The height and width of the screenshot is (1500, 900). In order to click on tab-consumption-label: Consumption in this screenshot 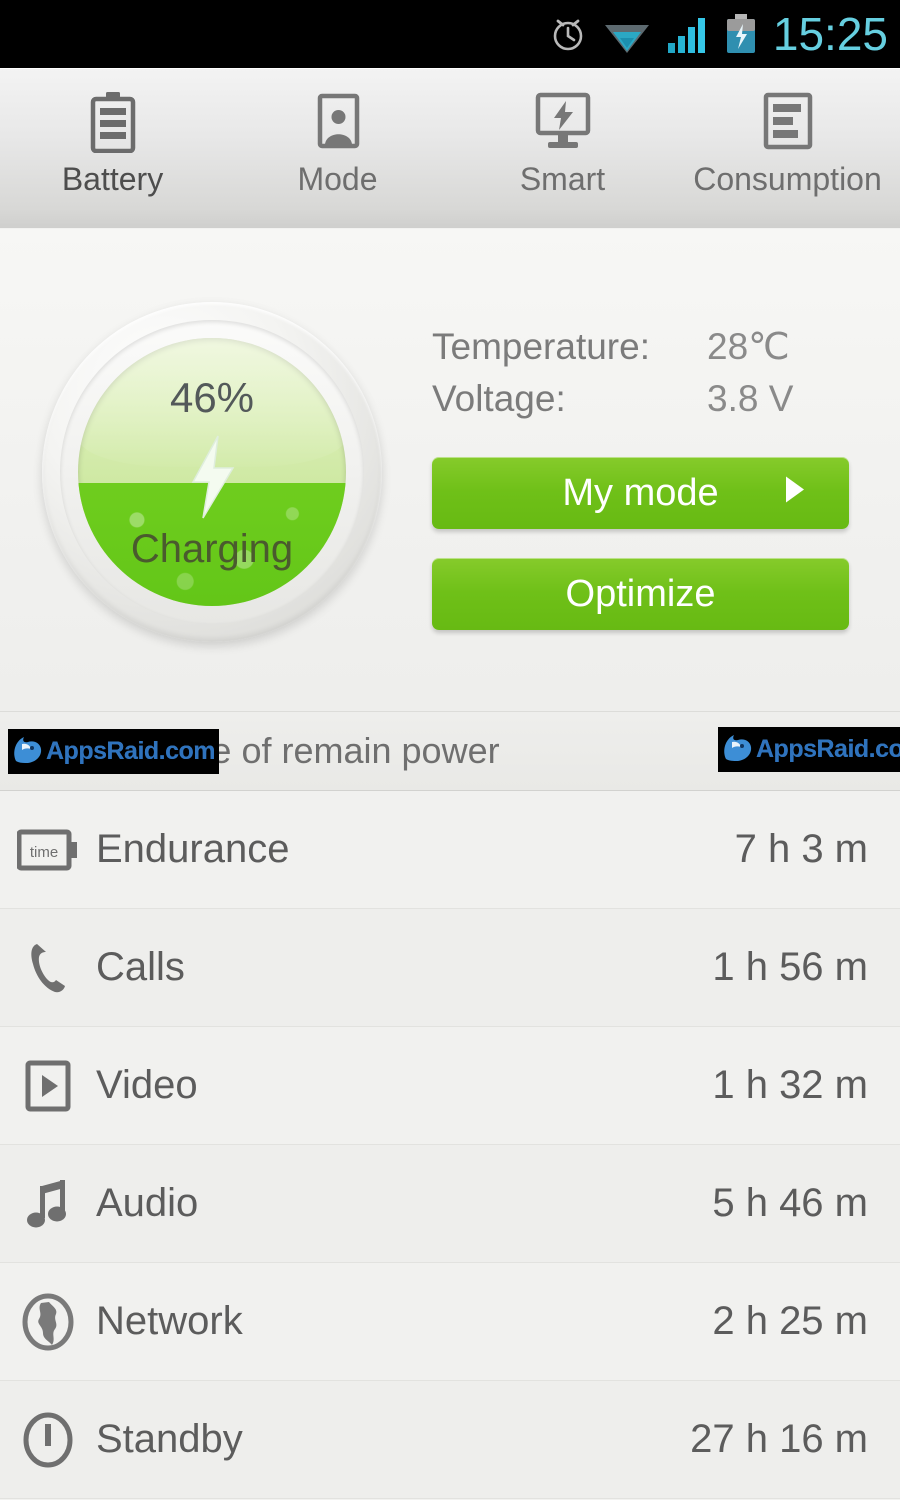, I will do `click(787, 179)`.